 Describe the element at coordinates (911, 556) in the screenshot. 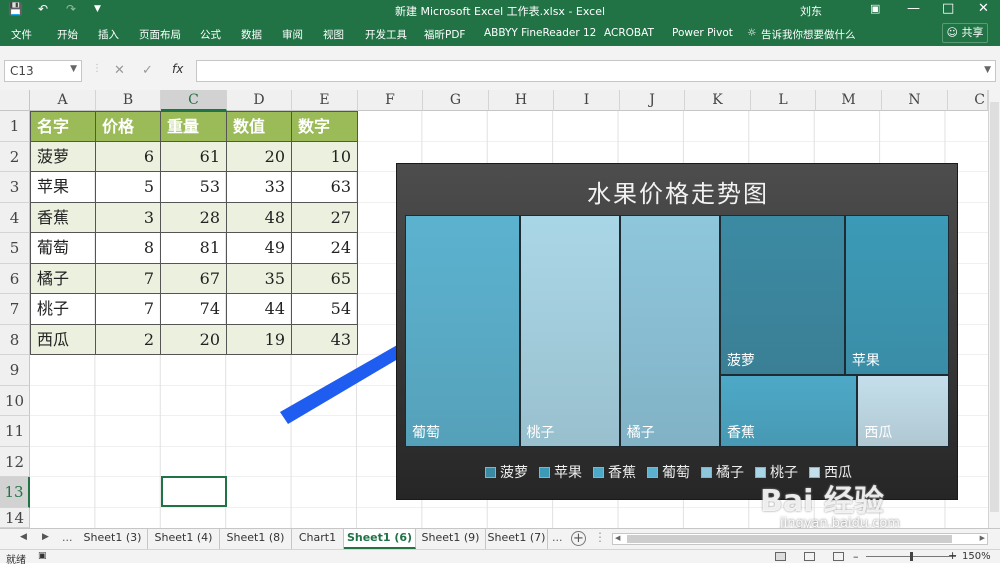

I see `zoom-slider-knob` at that location.